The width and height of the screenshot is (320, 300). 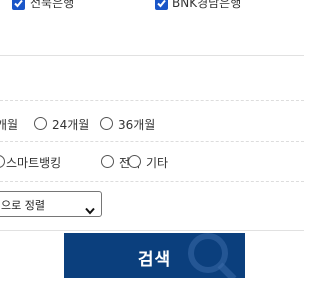 What do you see at coordinates (51, 204) in the screenshot?
I see `sort-select: 으로 정렬` at bounding box center [51, 204].